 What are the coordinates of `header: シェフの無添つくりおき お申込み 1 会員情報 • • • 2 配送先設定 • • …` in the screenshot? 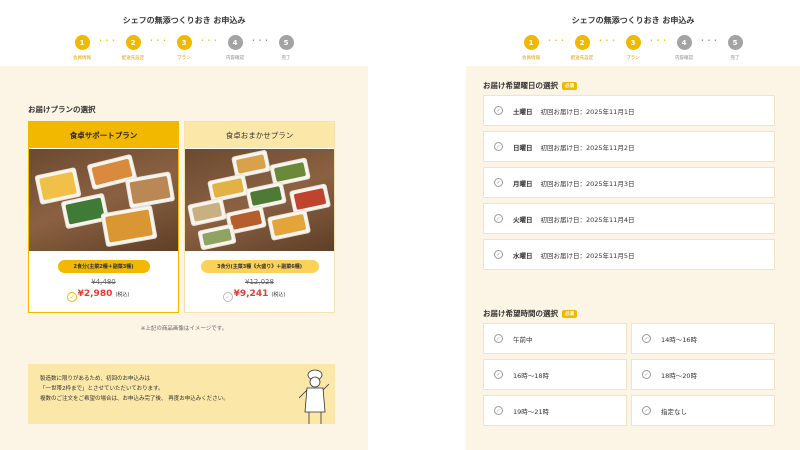 It's located at (633, 33).